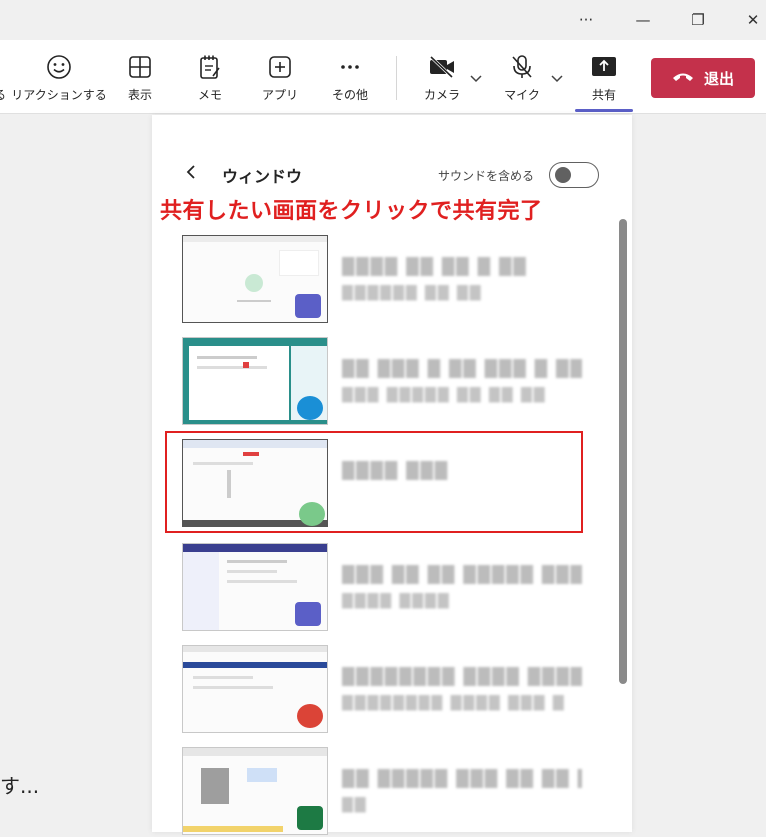 This screenshot has height=837, width=766. Describe the element at coordinates (382, 280) in the screenshot. I see `list-item: ████ ██ ██ █ ██ ██████ ██ ██` at that location.